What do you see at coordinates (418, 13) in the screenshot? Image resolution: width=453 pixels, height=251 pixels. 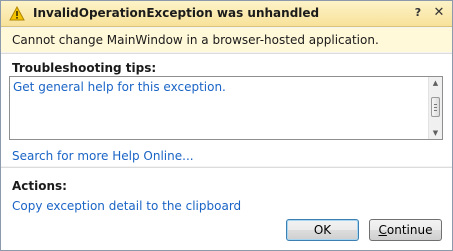 I see `help-button: ?` at bounding box center [418, 13].